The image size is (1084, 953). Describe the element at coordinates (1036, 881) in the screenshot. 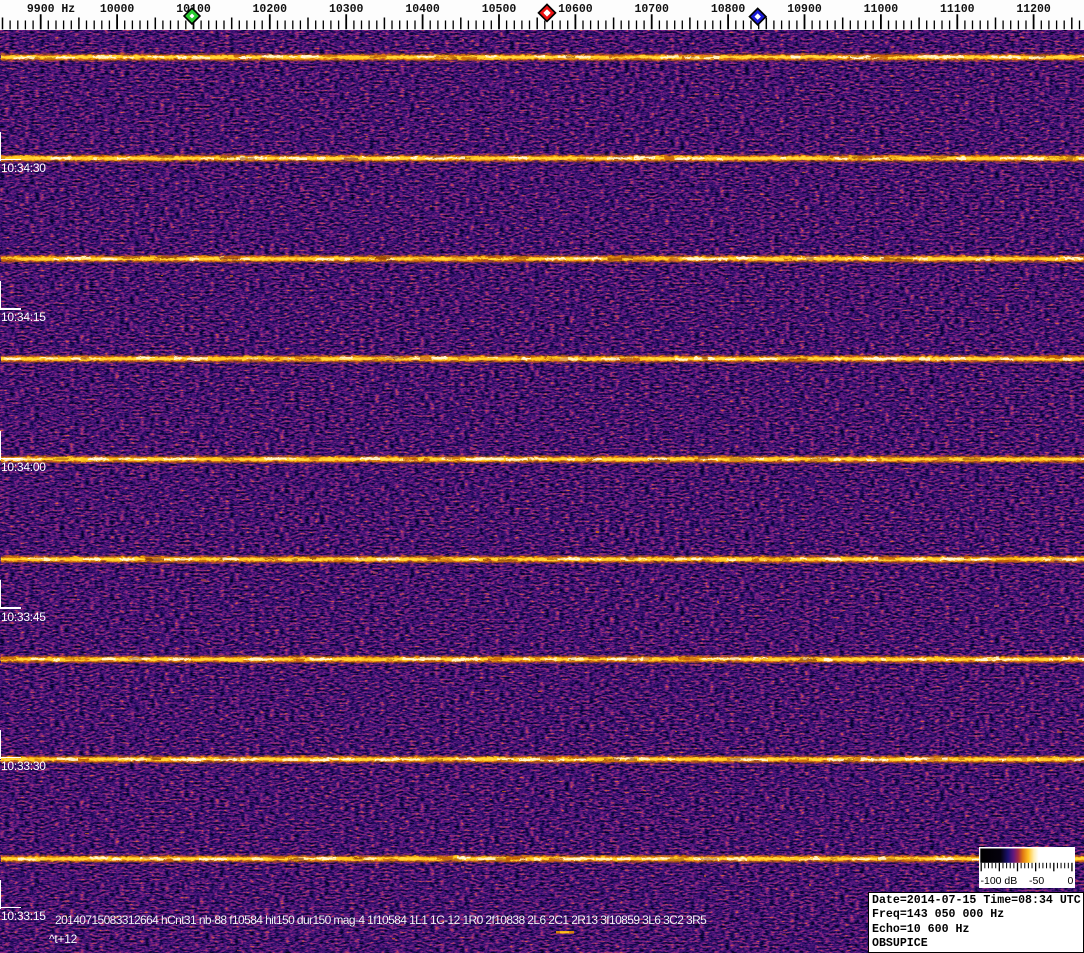

I see `svg-text: -50` at that location.